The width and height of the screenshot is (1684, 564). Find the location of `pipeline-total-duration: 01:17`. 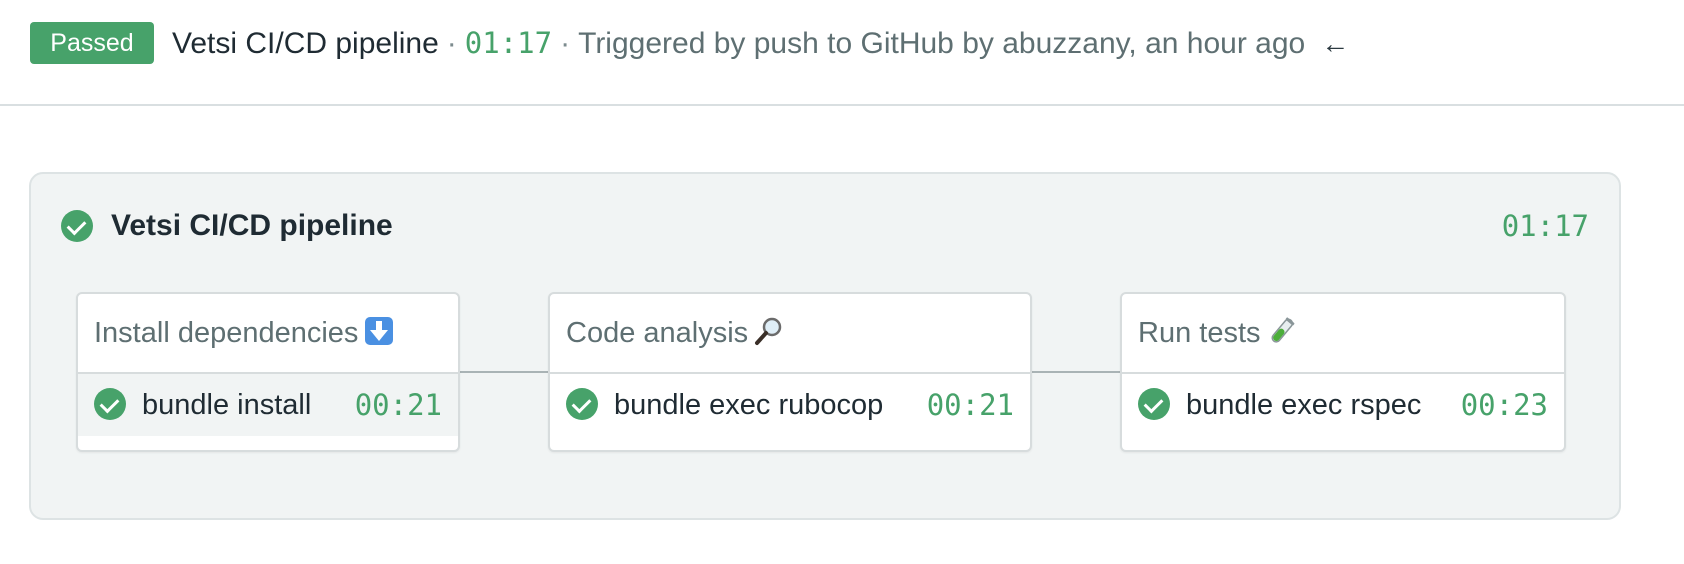

pipeline-total-duration: 01:17 is located at coordinates (1545, 226).